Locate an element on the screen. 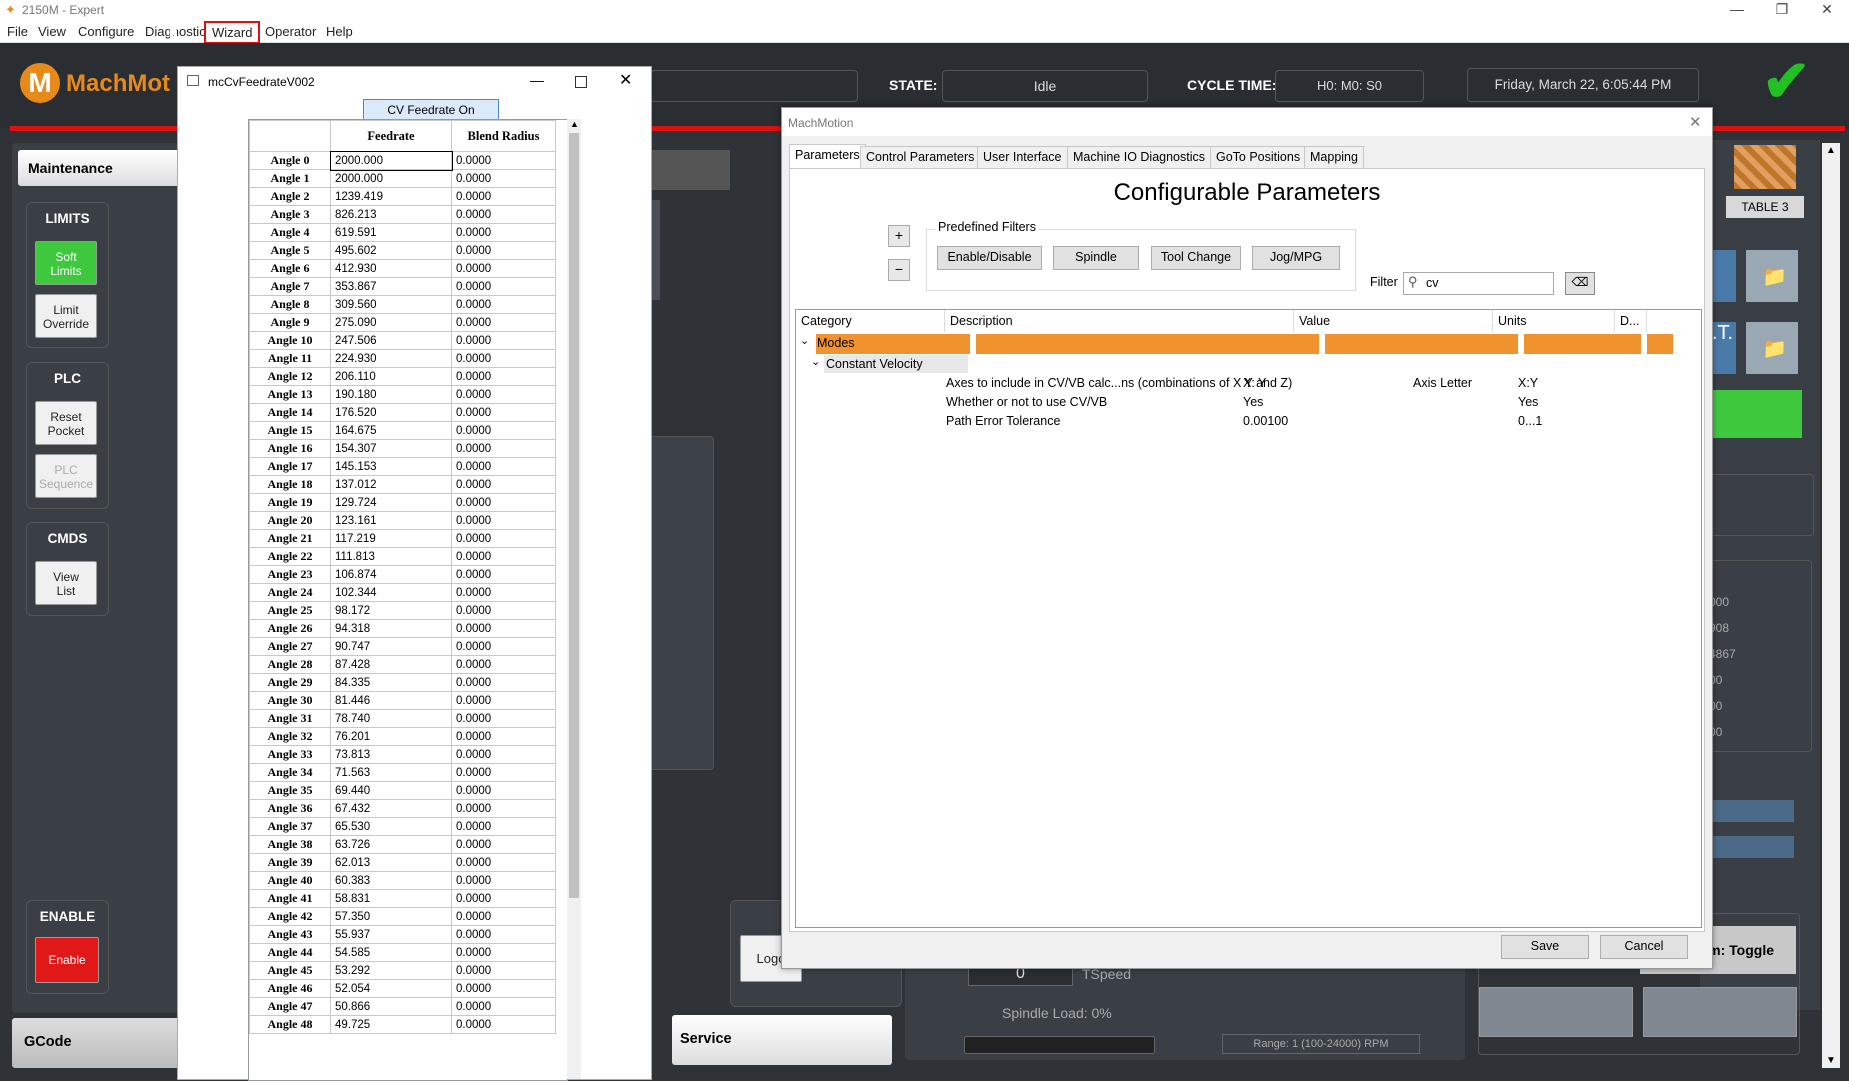 This screenshot has width=1849, height=1081. tab-machine-io-diagnostics: Machine IO Diagnostics is located at coordinates (1139, 158).